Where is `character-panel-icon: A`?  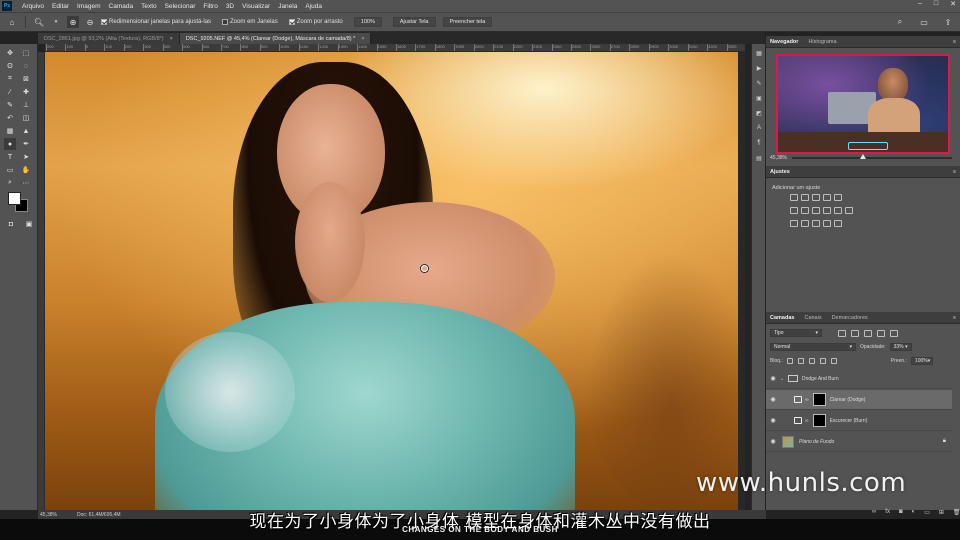 character-panel-icon: A is located at coordinates (759, 128).